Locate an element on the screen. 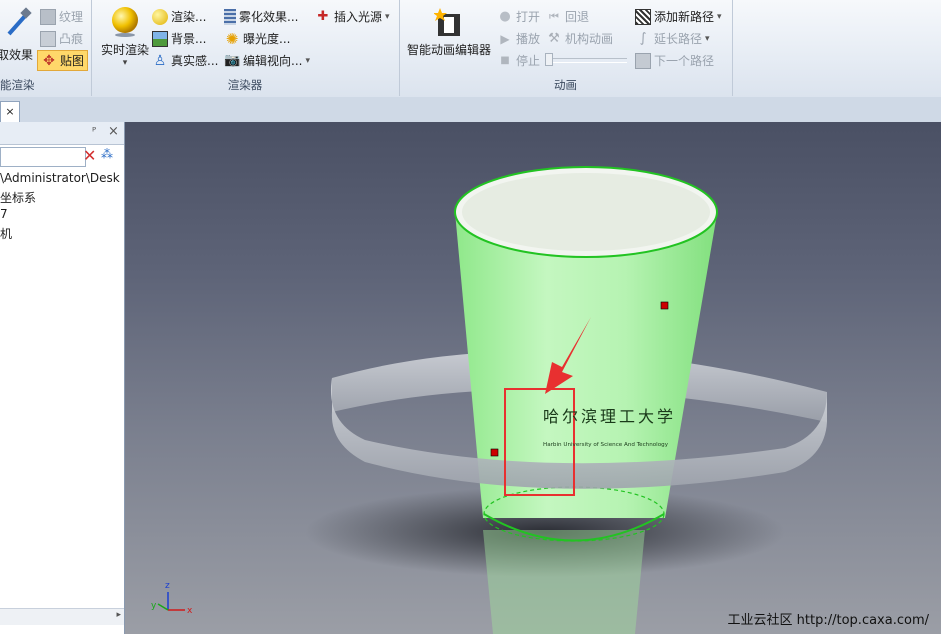  next-path-button: 下一个路径 is located at coordinates (674, 60).